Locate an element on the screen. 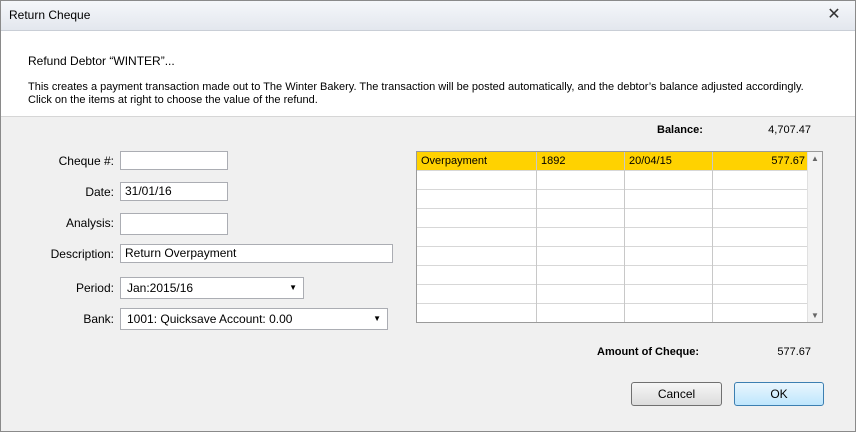 The image size is (856, 432). title-bar: Return Cheque ✕ is located at coordinates (428, 16).